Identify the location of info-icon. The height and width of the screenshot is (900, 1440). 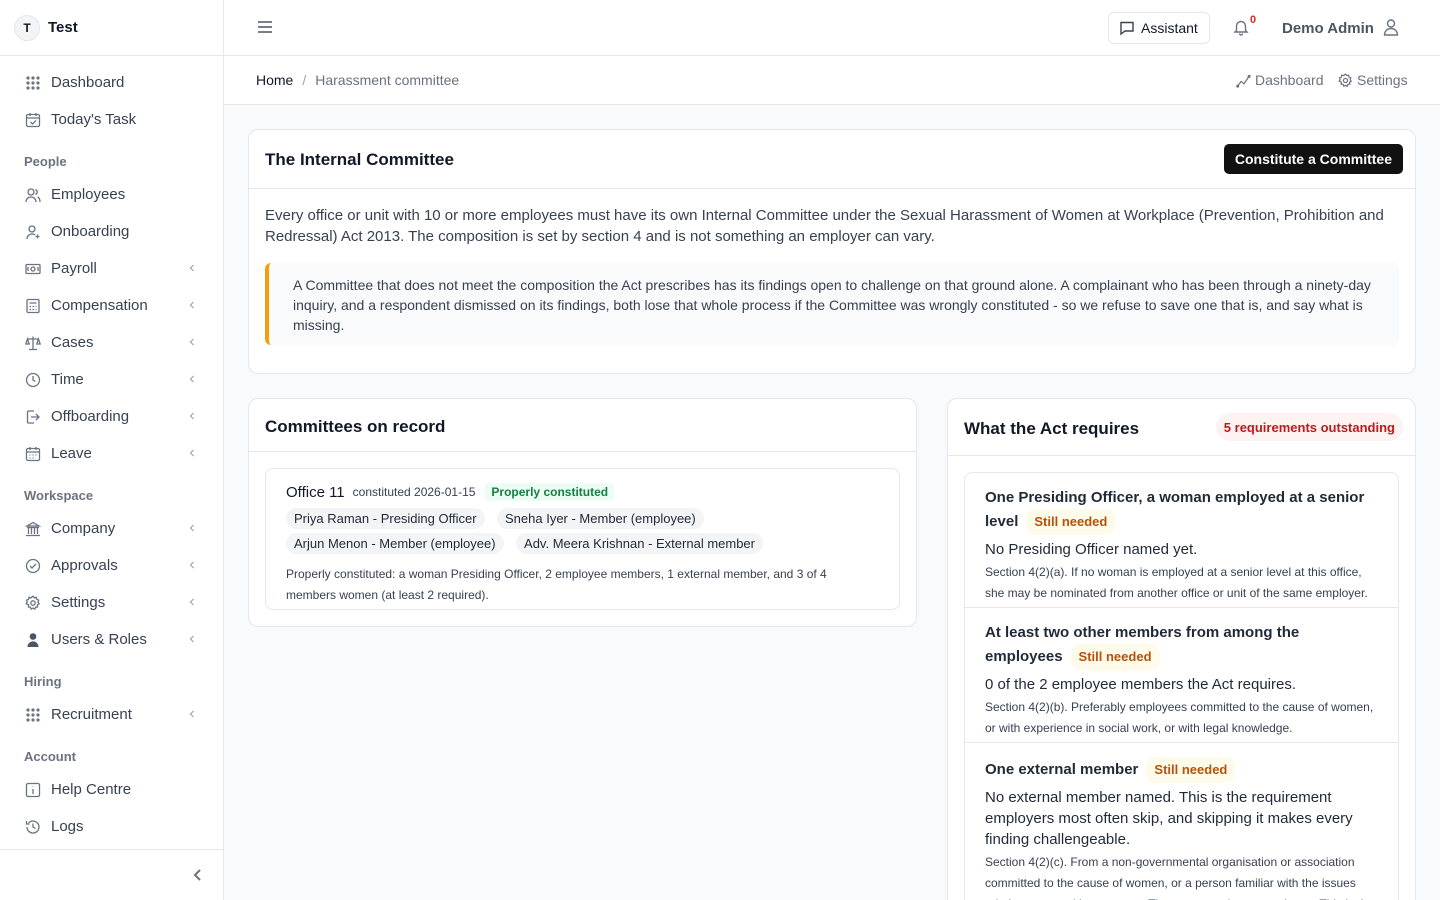
(32, 789).